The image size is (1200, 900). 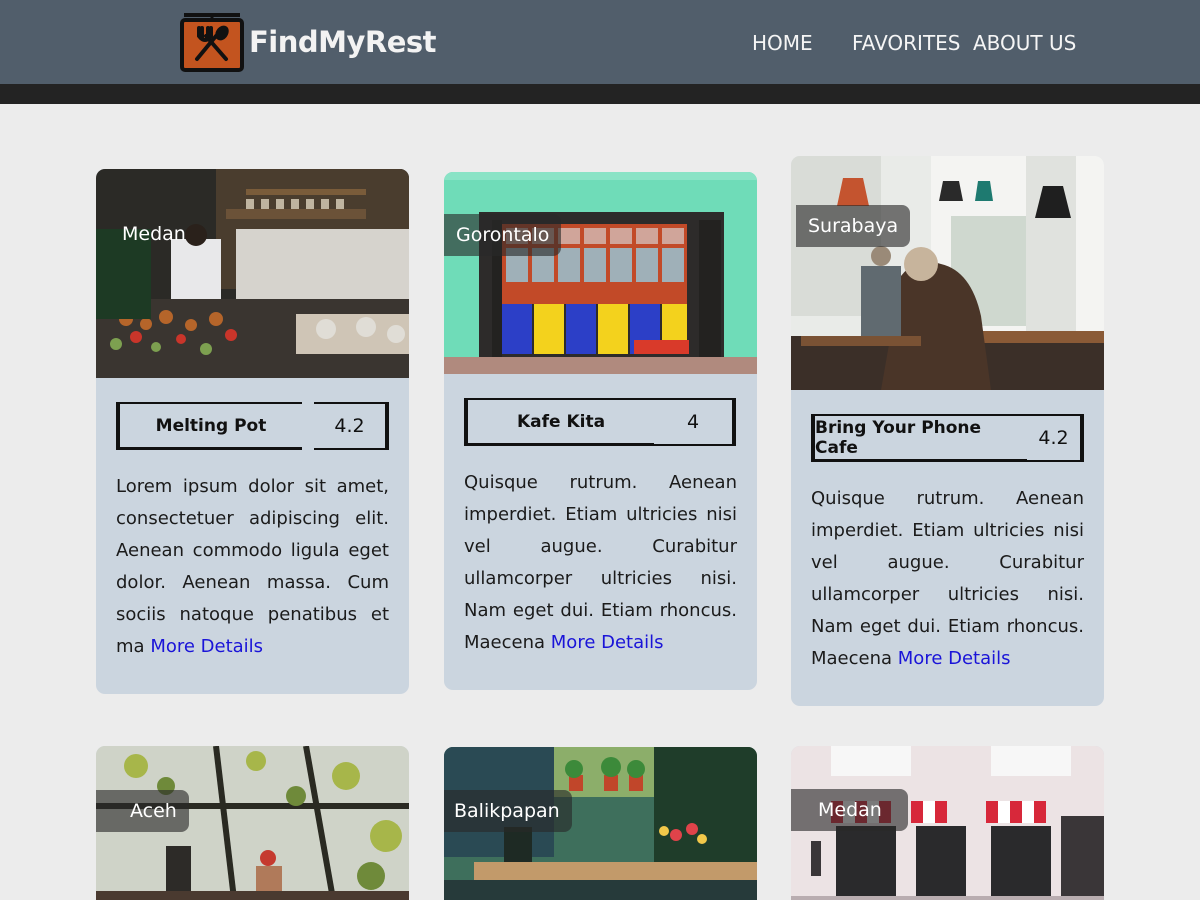 What do you see at coordinates (559, 422) in the screenshot?
I see `restaurant-name: Kafe Kita` at bounding box center [559, 422].